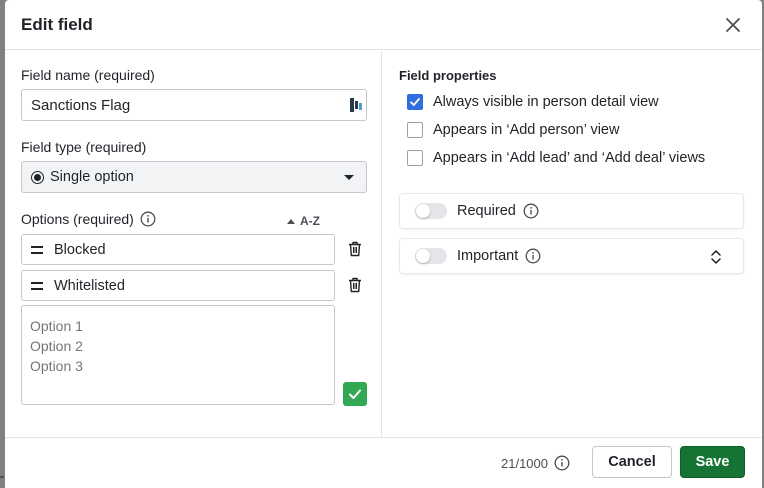  I want to click on character-counter: 21/1000, so click(535, 463).